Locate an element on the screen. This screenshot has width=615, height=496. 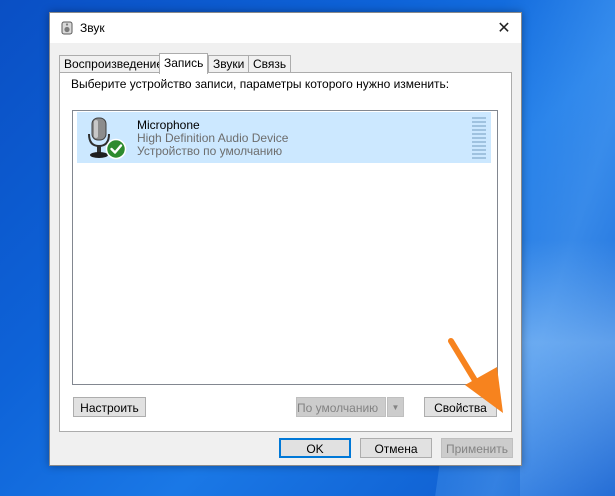
window-title: Звук is located at coordinates (92, 28).